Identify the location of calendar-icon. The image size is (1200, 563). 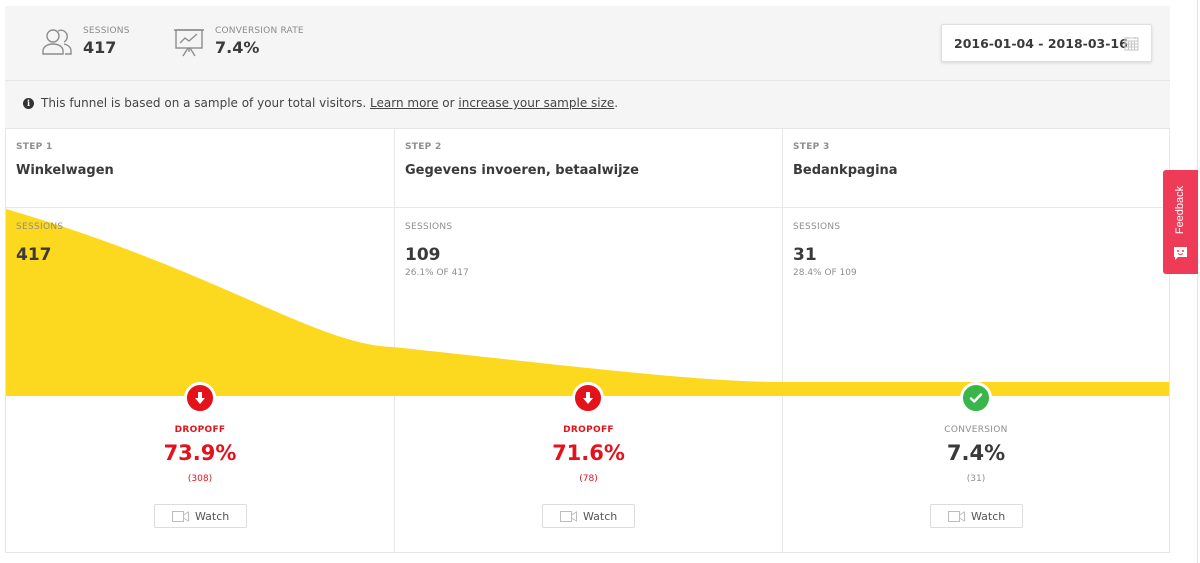
(1131, 44).